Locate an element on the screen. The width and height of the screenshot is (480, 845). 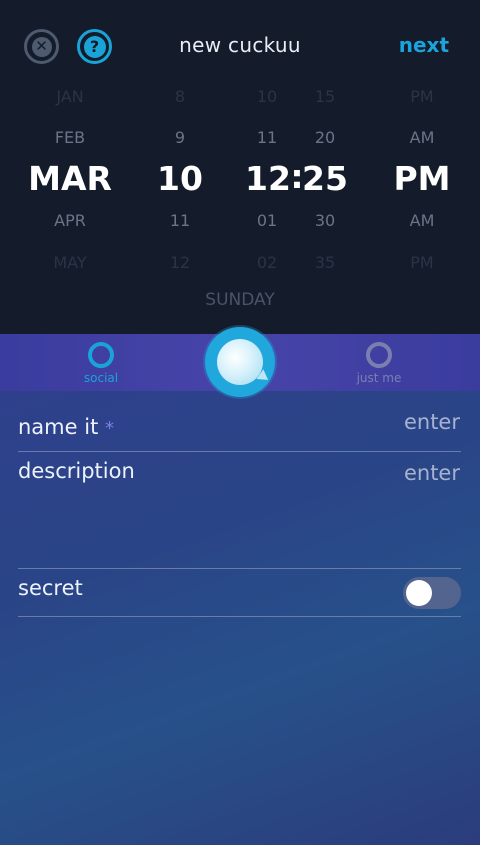
toggle-knob is located at coordinates (419, 593).